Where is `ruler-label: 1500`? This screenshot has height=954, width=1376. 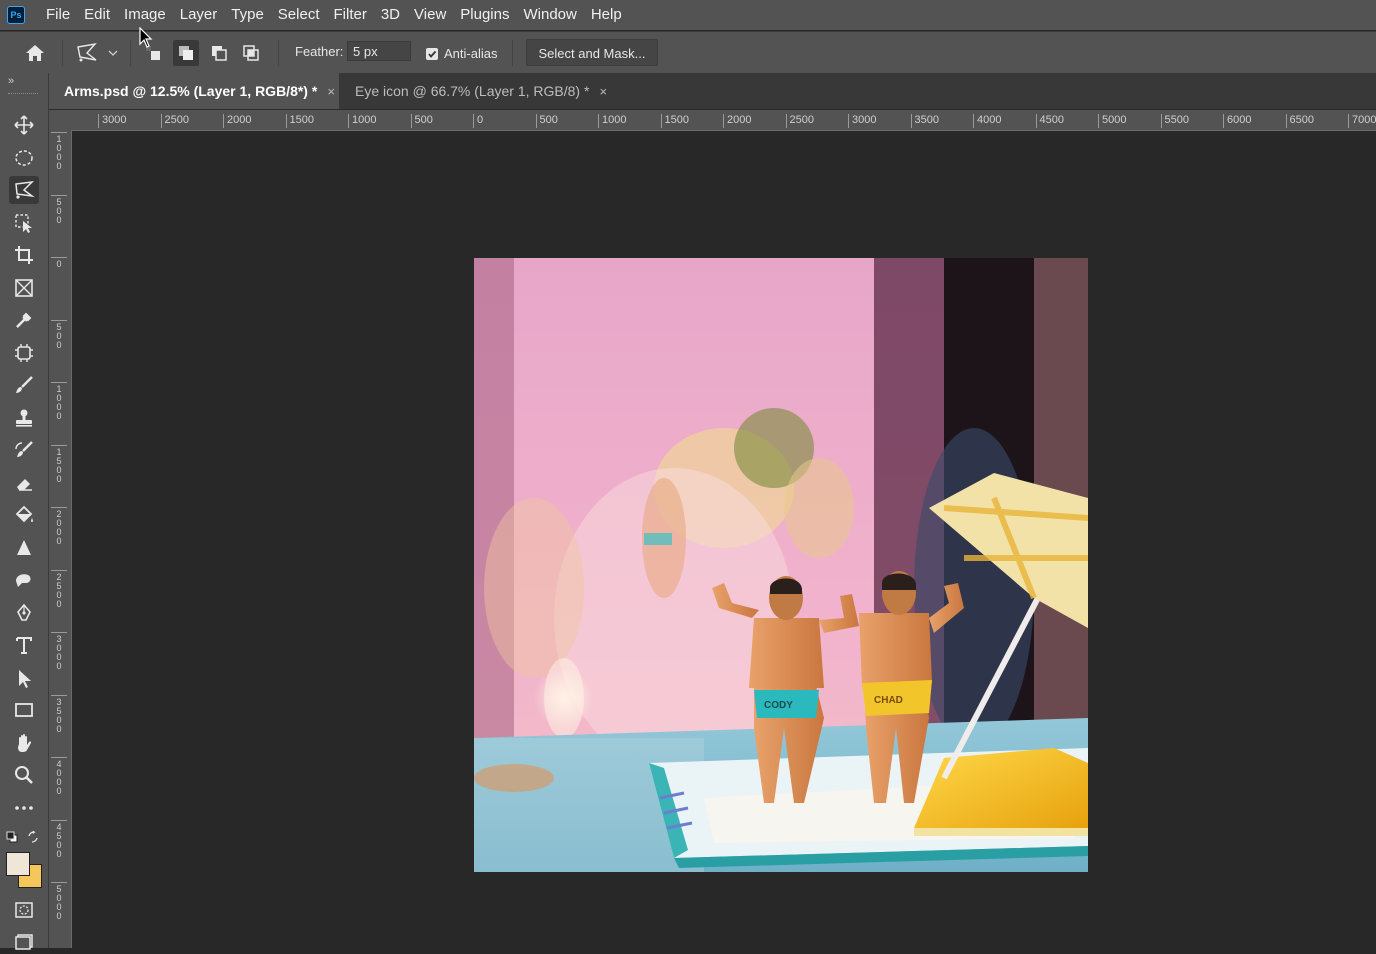 ruler-label: 1500 is located at coordinates (299, 121).